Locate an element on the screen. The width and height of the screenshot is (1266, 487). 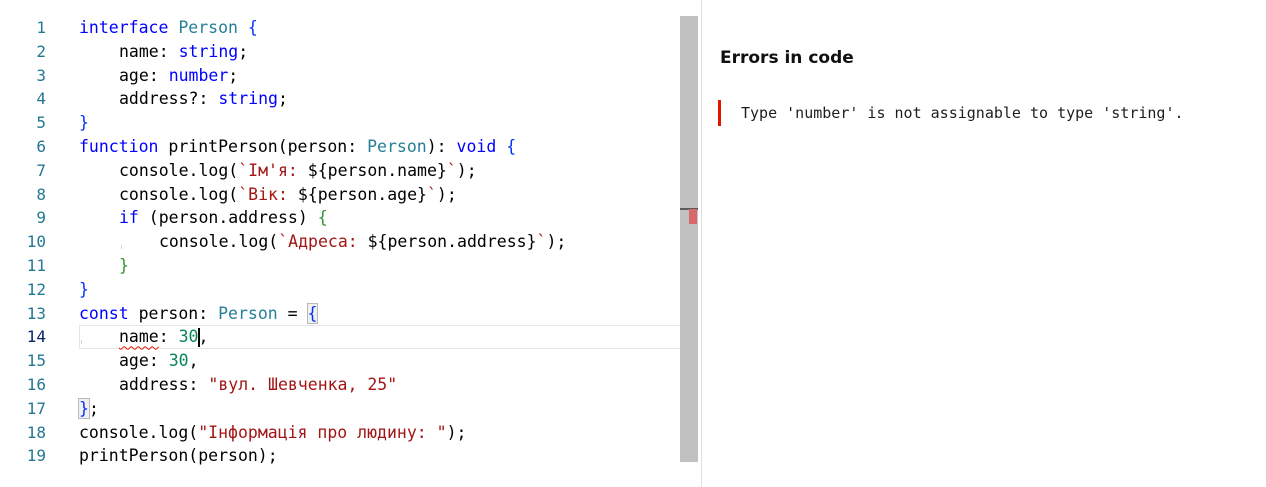
line-number: 15 is located at coordinates (36, 361).